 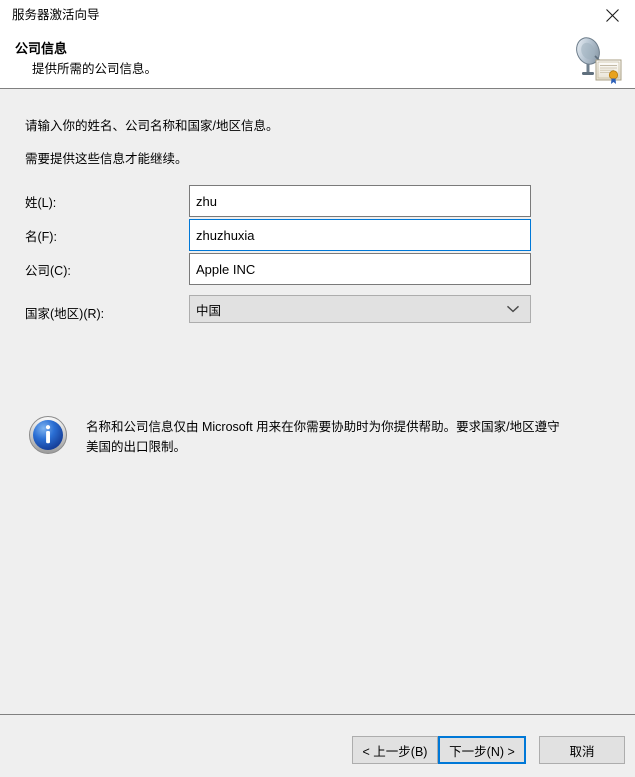 I want to click on last-name-label: 姓(L):, so click(x=41, y=203).